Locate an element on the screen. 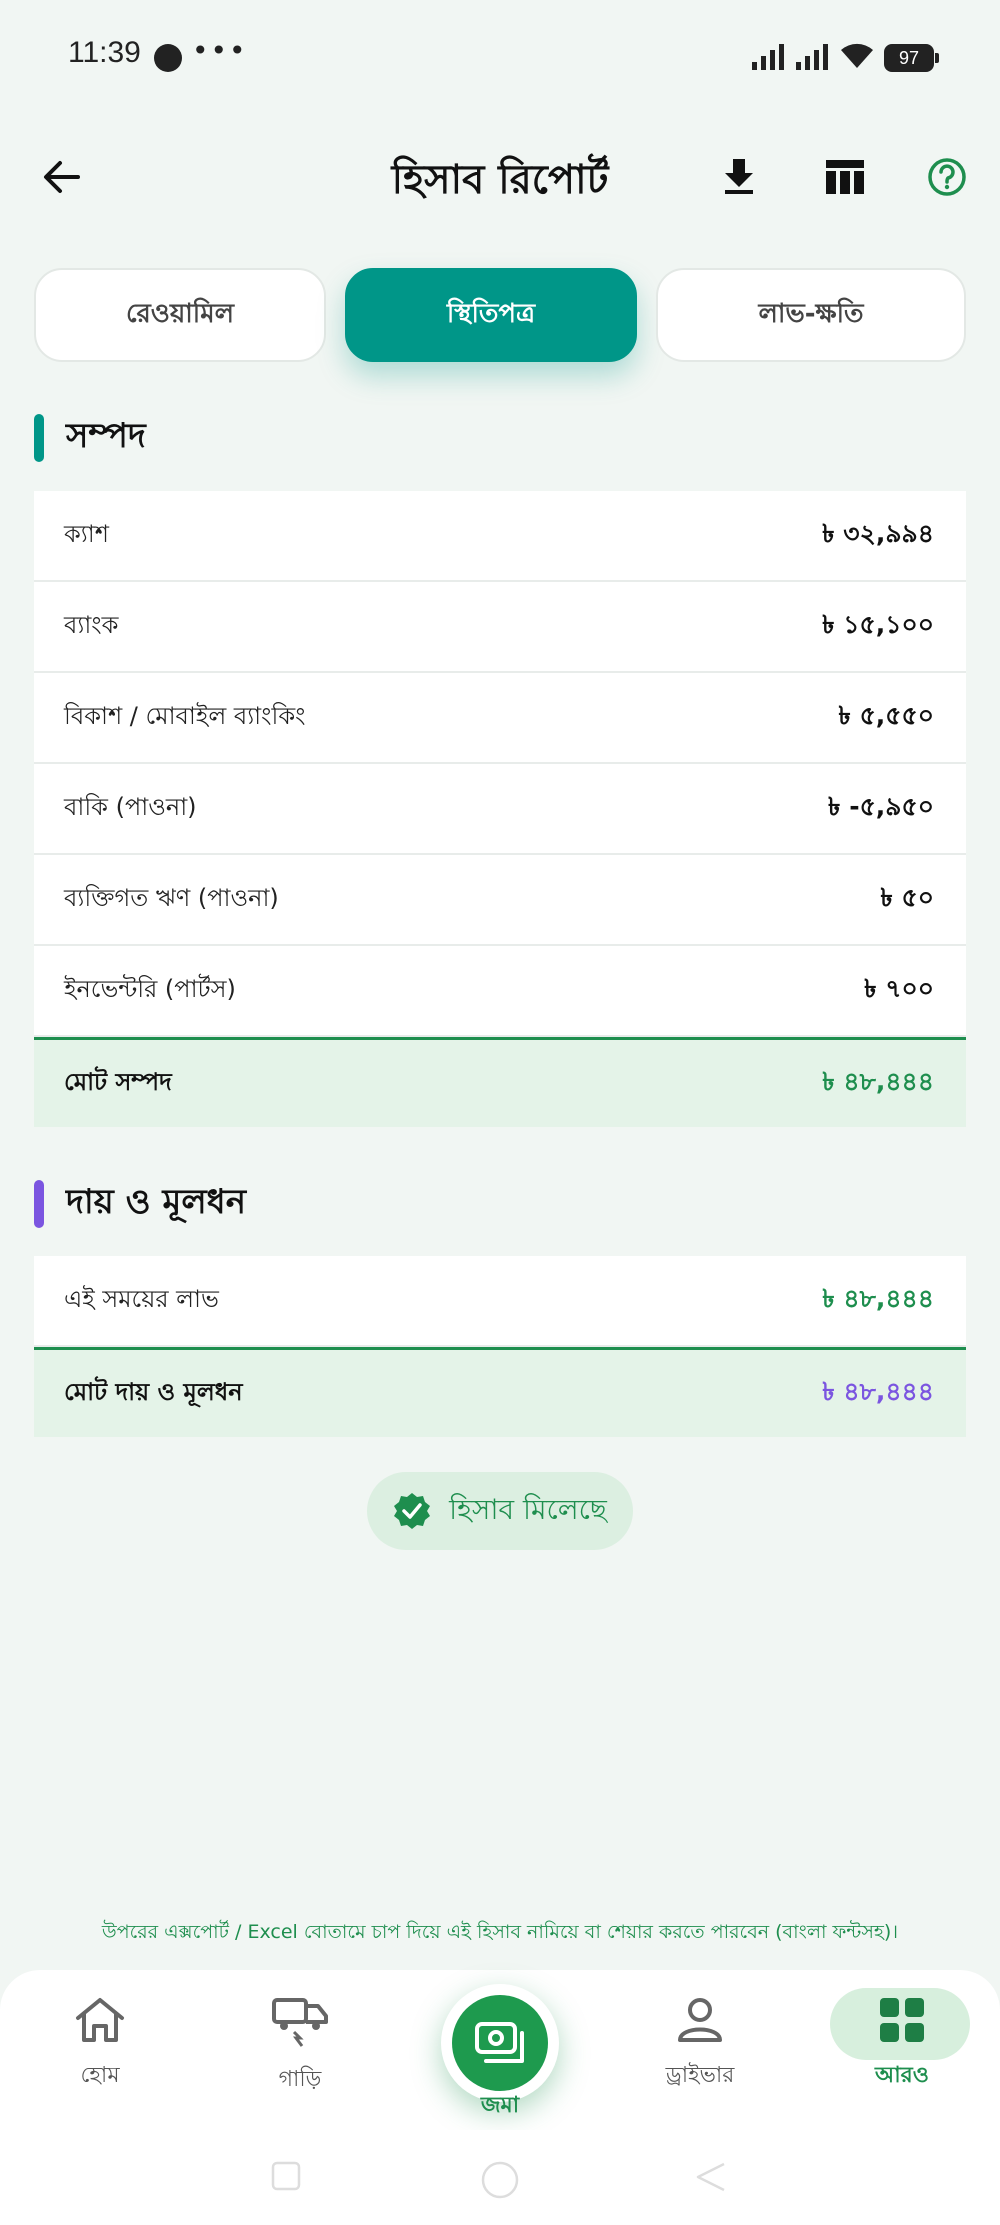 The width and height of the screenshot is (1000, 2225). excel-table-button is located at coordinates (845, 177).